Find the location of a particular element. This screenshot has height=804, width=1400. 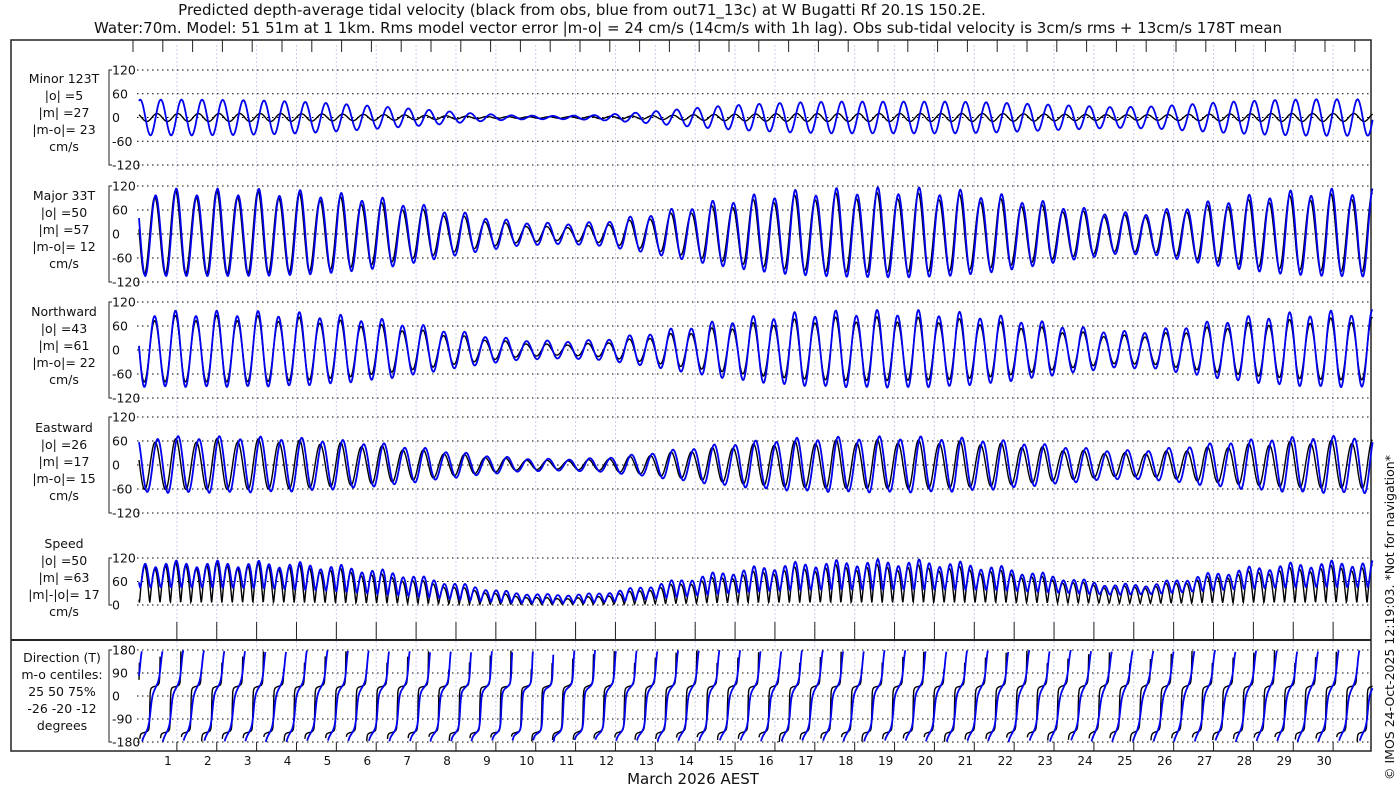

panel-label-line: Major 33T is located at coordinates (64, 195).